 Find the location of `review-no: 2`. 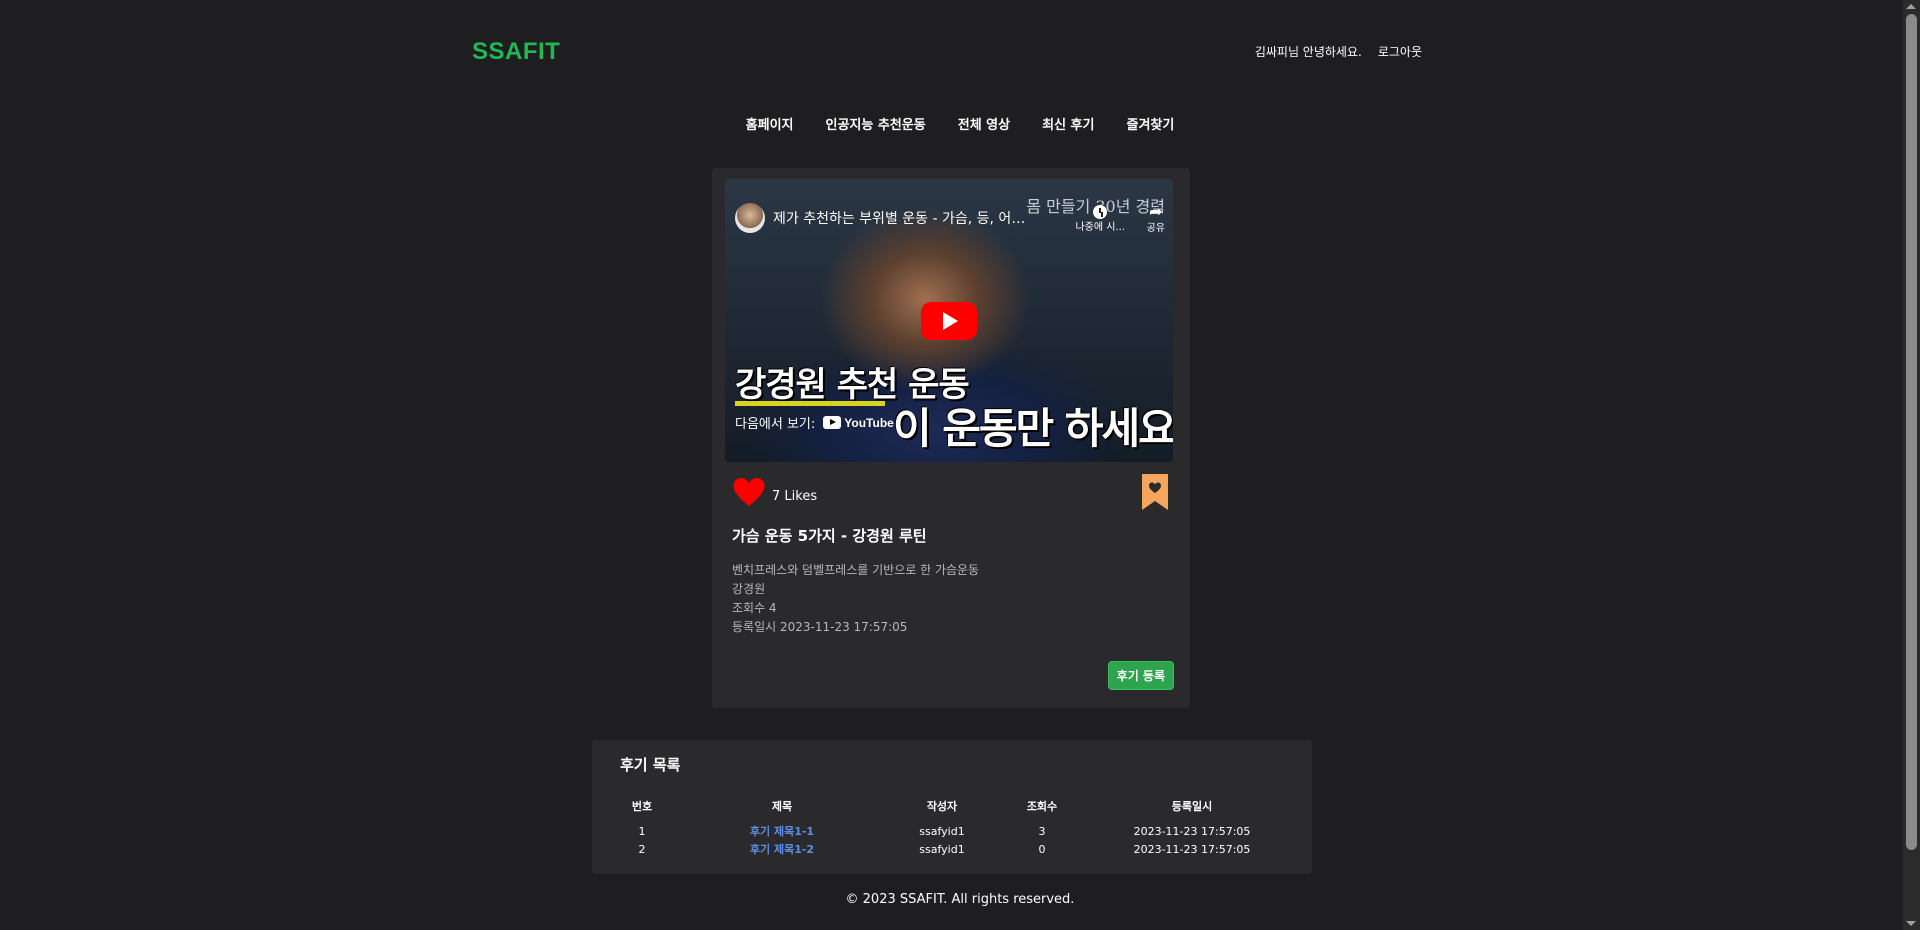

review-no: 2 is located at coordinates (642, 849).